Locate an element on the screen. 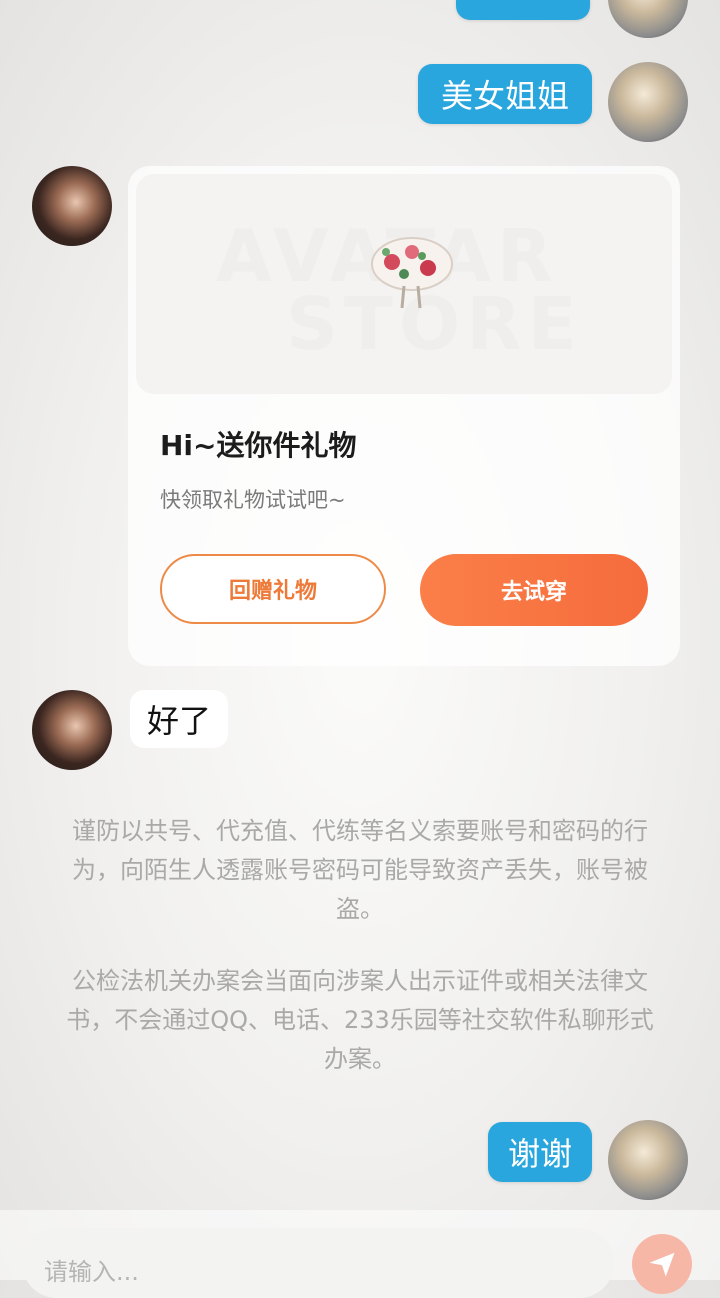 The height and width of the screenshot is (1298, 720). message-bubble-partial is located at coordinates (523, 10).